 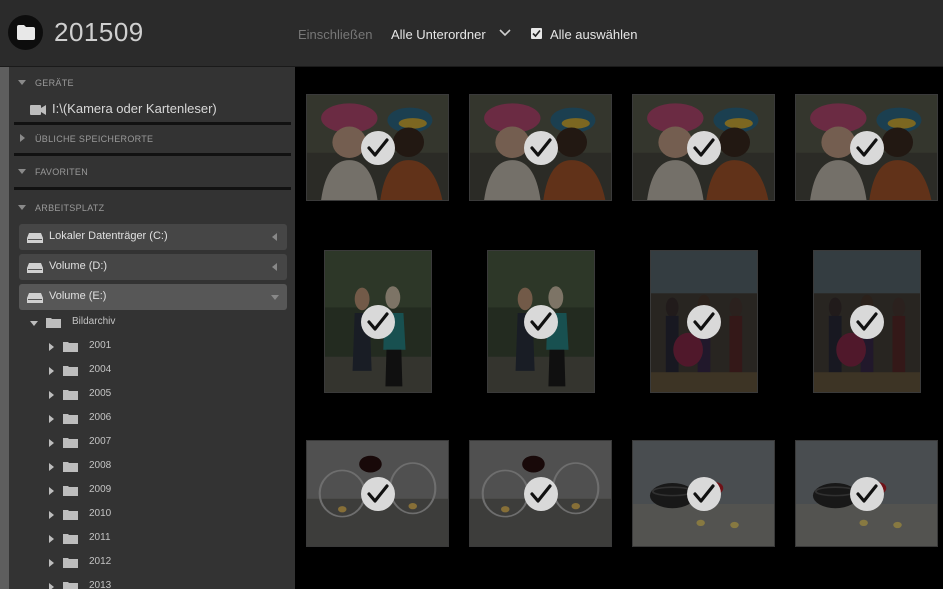 What do you see at coordinates (164, 467) in the screenshot?
I see `tree-folder-year: 2008` at bounding box center [164, 467].